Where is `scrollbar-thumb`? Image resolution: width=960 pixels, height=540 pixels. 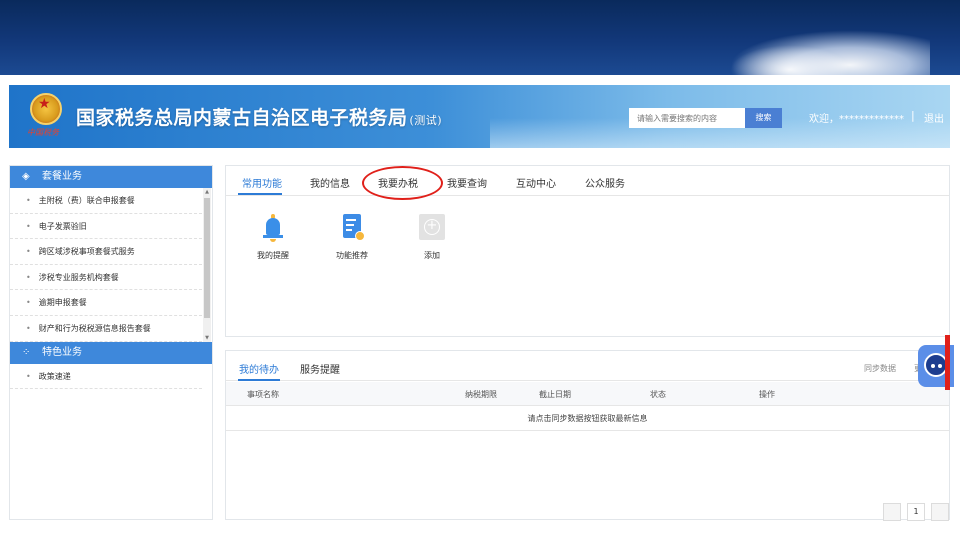
scrollbar-thumb is located at coordinates (207, 258).